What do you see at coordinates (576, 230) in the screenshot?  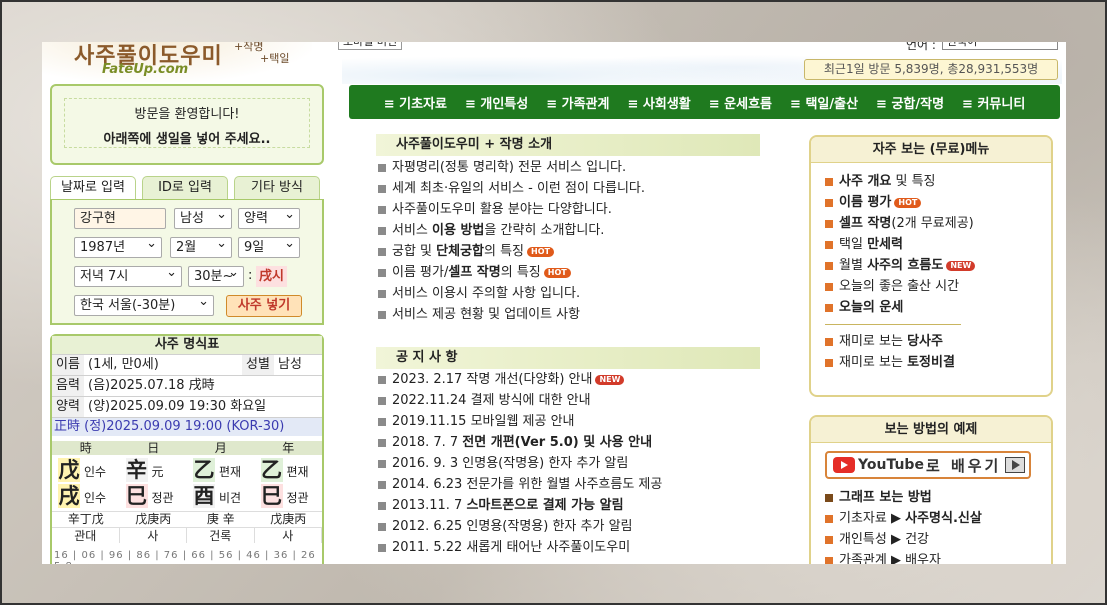 I see `intro-item: 서비스 이용 방법을 간략히 소개합니다.` at bounding box center [576, 230].